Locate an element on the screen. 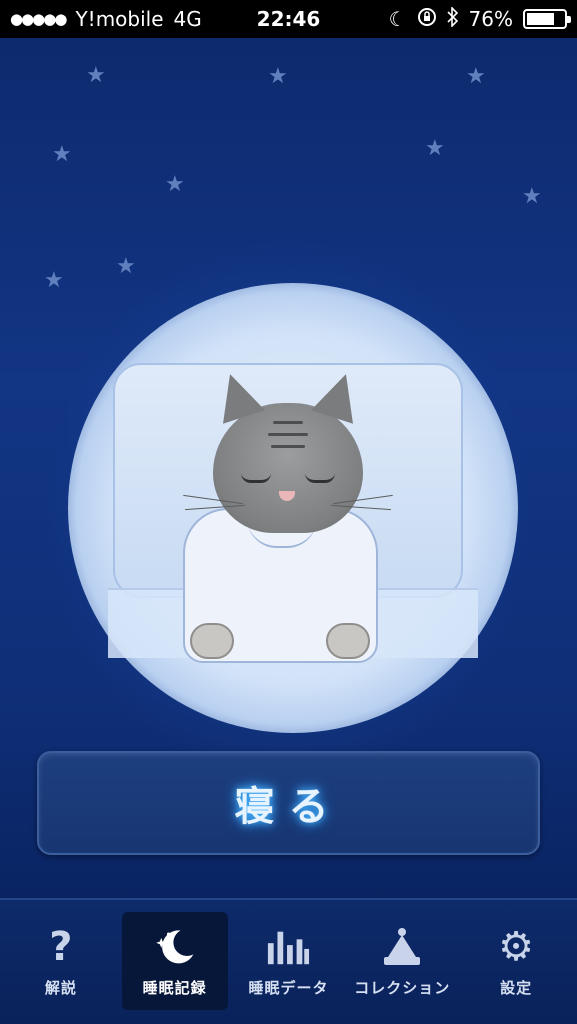  question-icon: ? is located at coordinates (61, 946).